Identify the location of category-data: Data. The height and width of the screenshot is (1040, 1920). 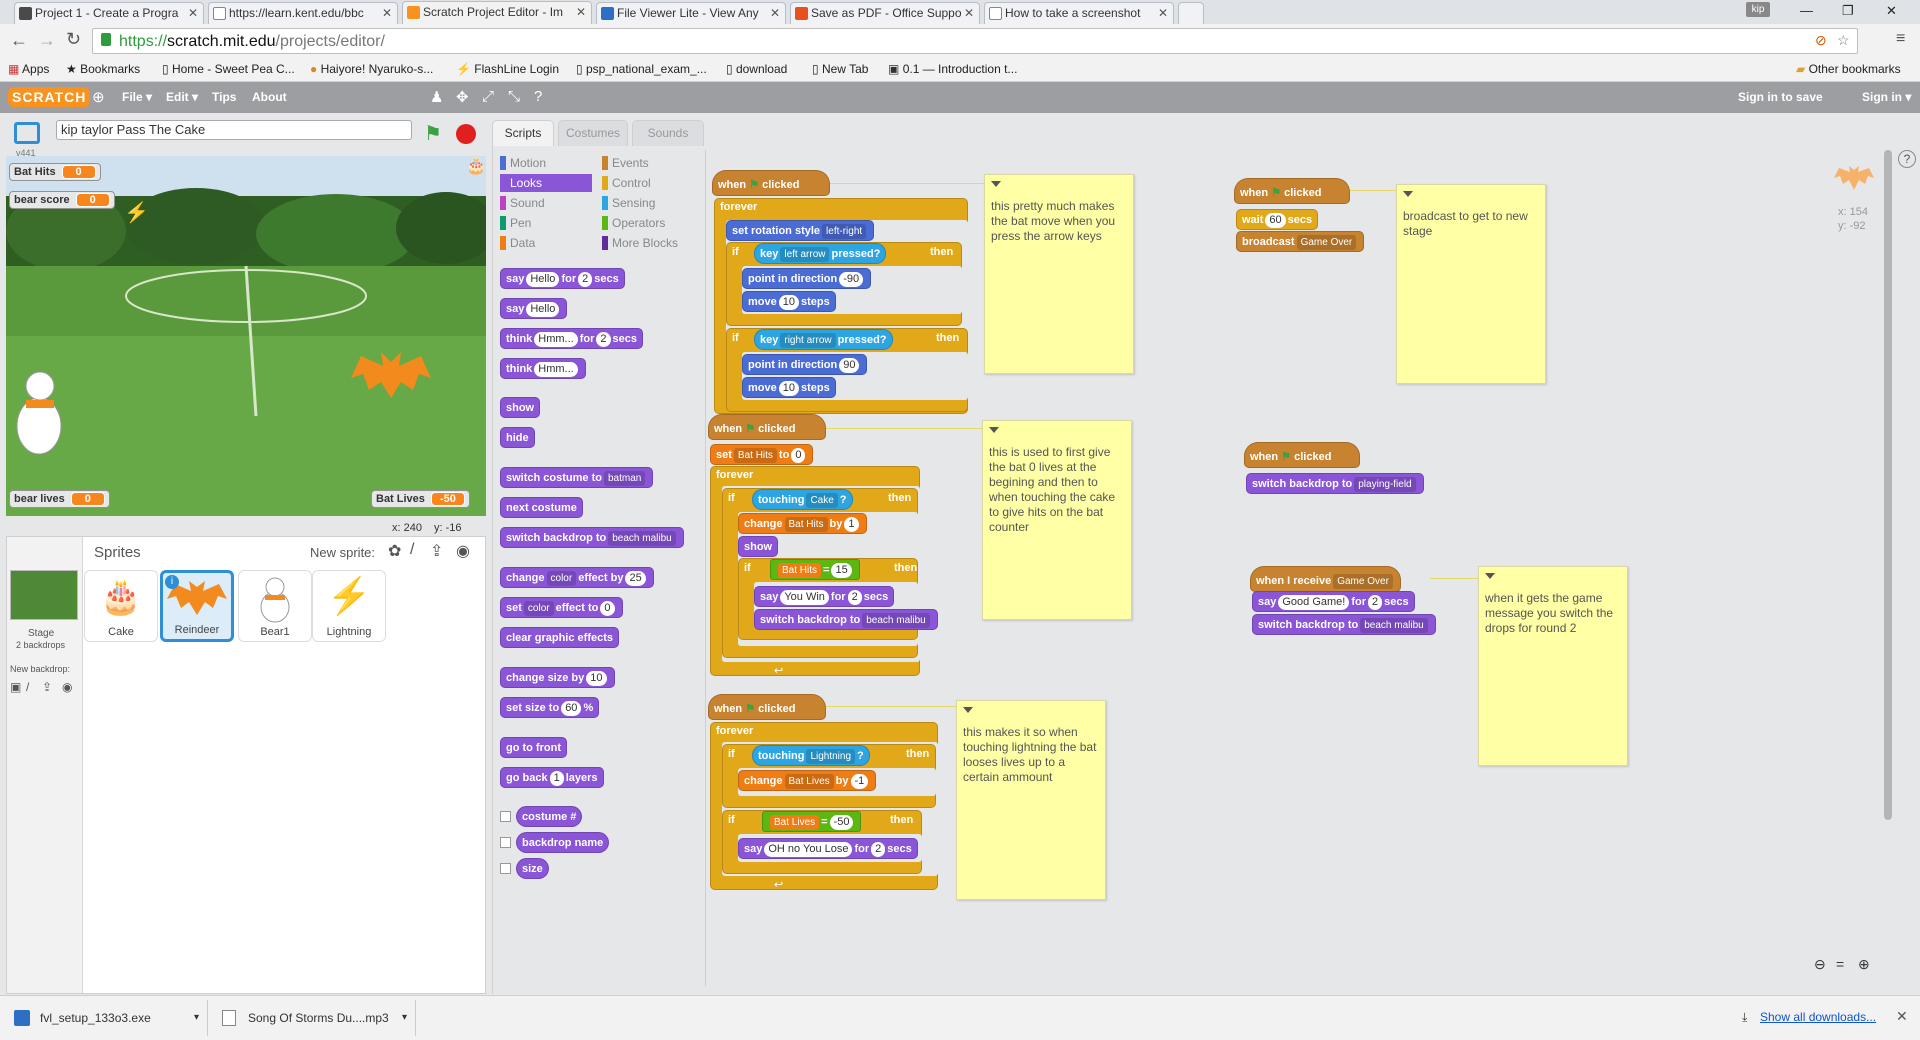
(546, 243).